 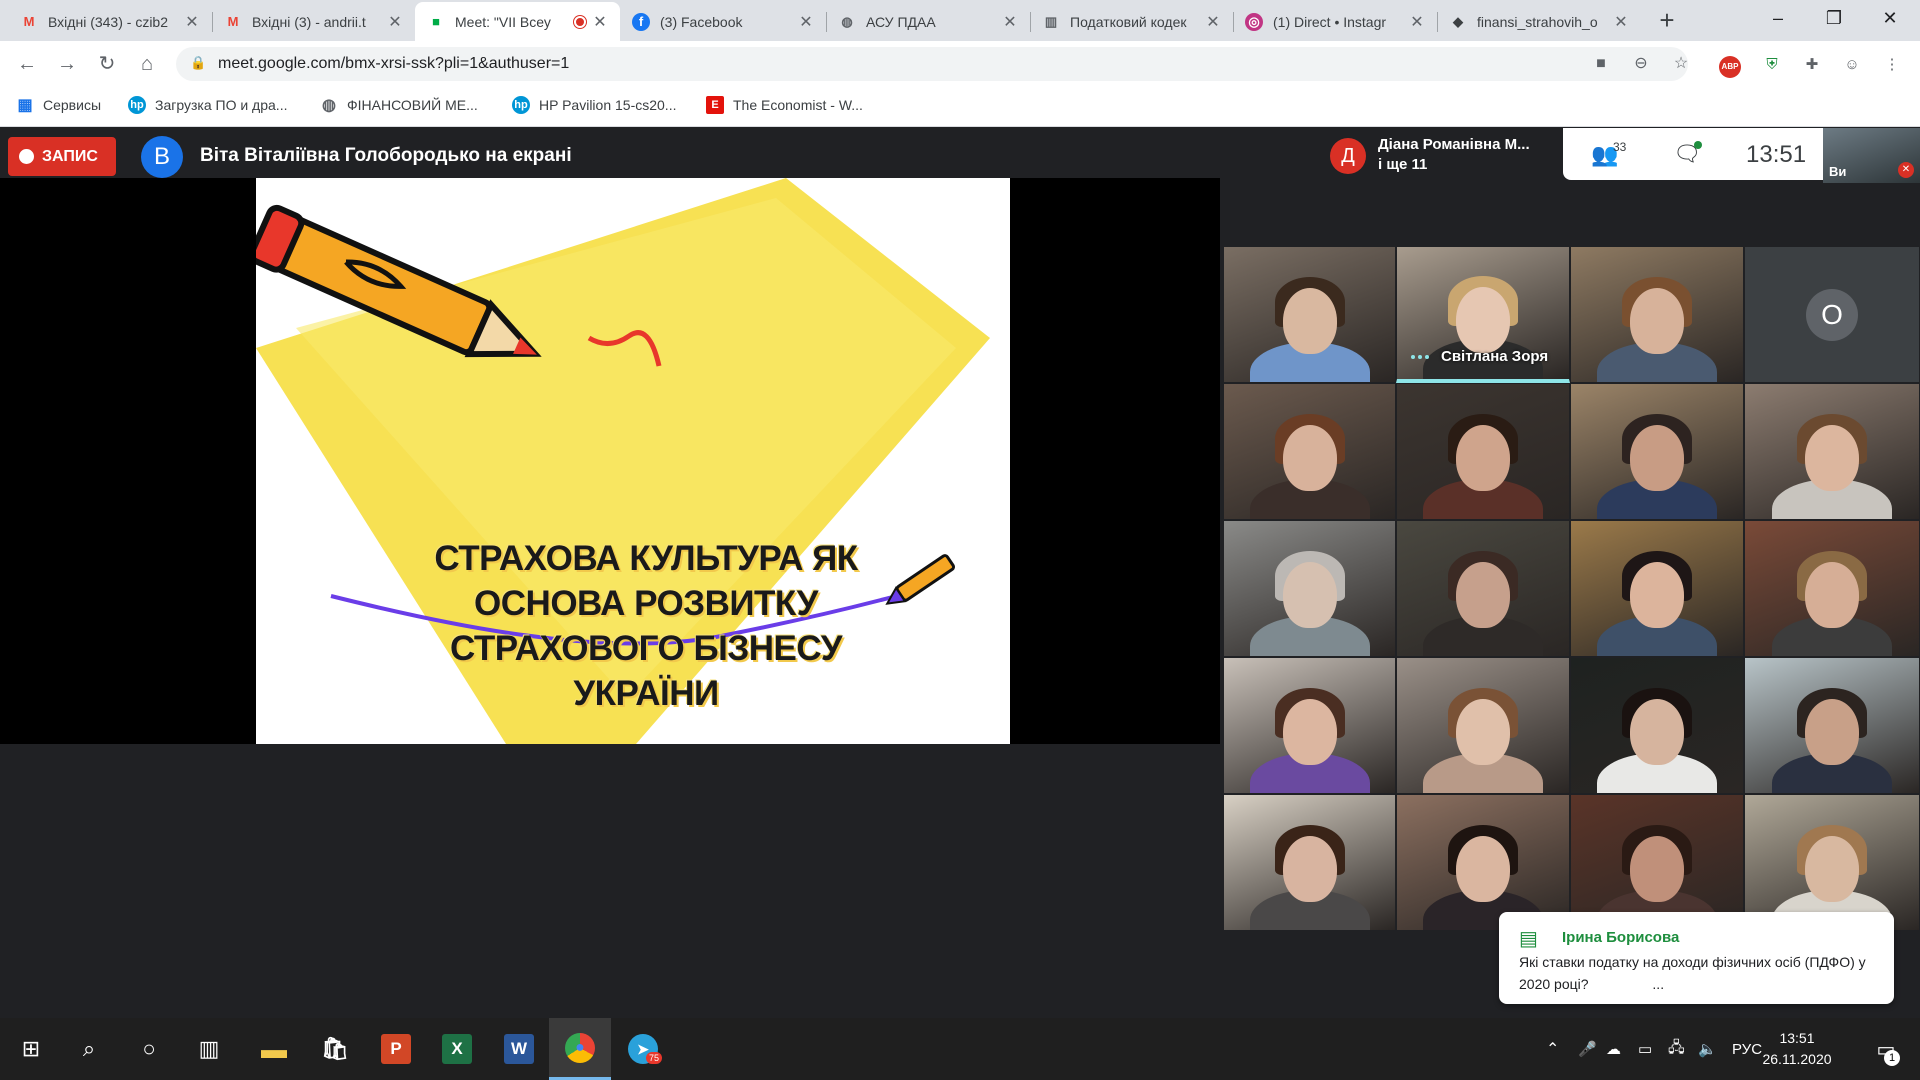 I want to click on taskbar-chrome: ●, so click(x=580, y=1049).